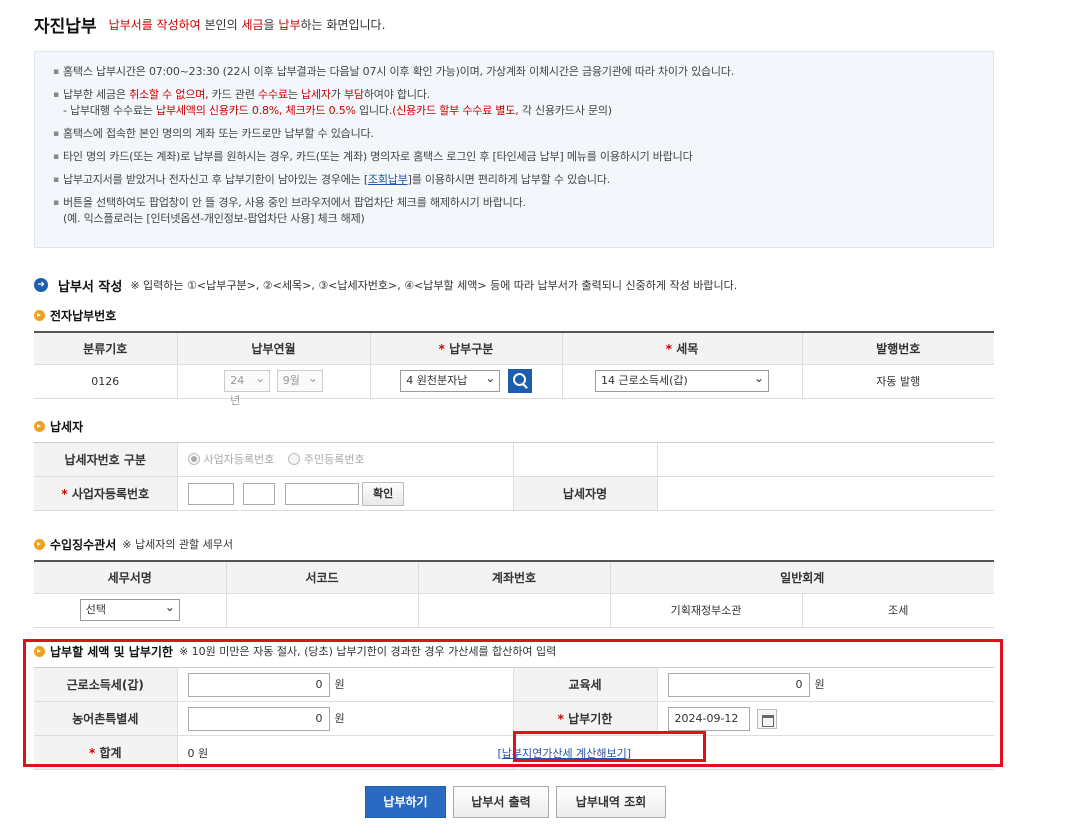 The image size is (1085, 838). Describe the element at coordinates (515, 134) in the screenshot. I see `notice-item: 홈택스에 접속한 본인 명의의 계좌 또는 카드로만 납부할 수 있습니다.` at that location.